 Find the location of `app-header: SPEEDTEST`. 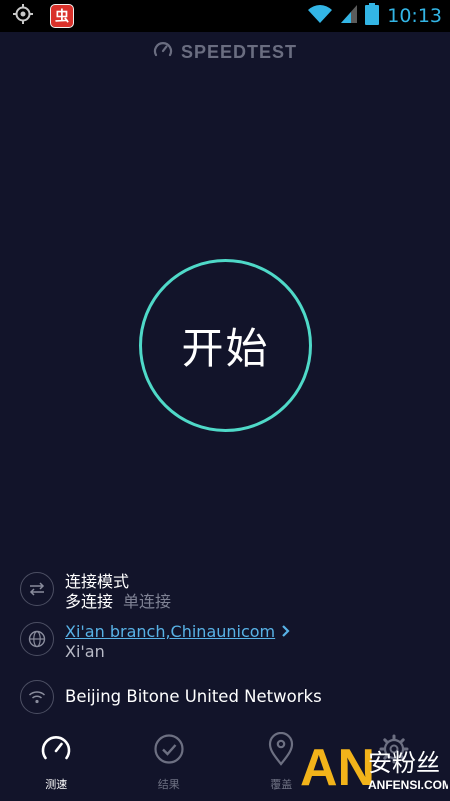

app-header: SPEEDTEST is located at coordinates (225, 52).